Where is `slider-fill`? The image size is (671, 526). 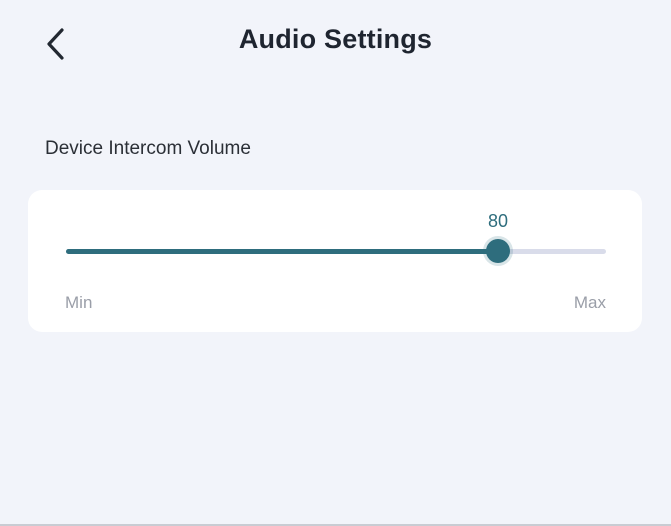
slider-fill is located at coordinates (282, 251).